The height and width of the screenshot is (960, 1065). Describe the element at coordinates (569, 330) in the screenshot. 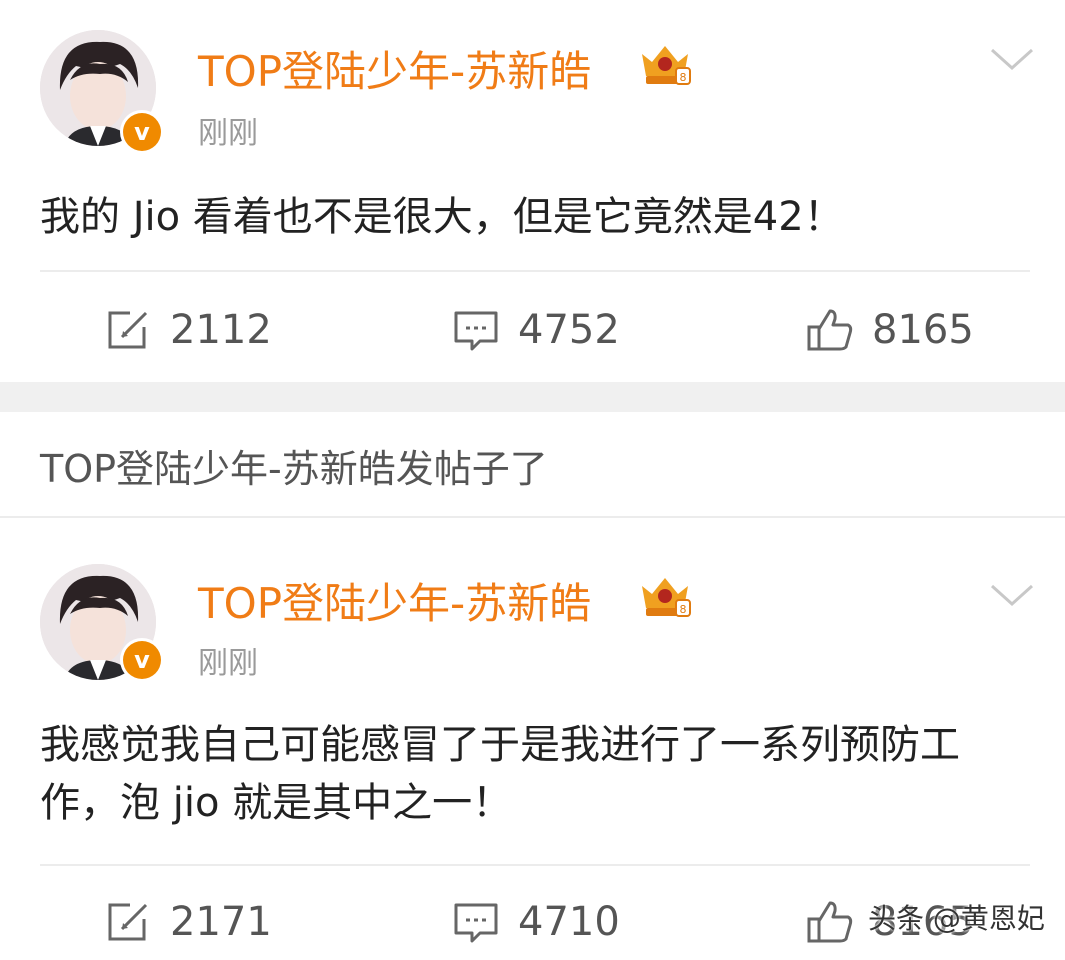

I see `comment-count: 4752` at that location.